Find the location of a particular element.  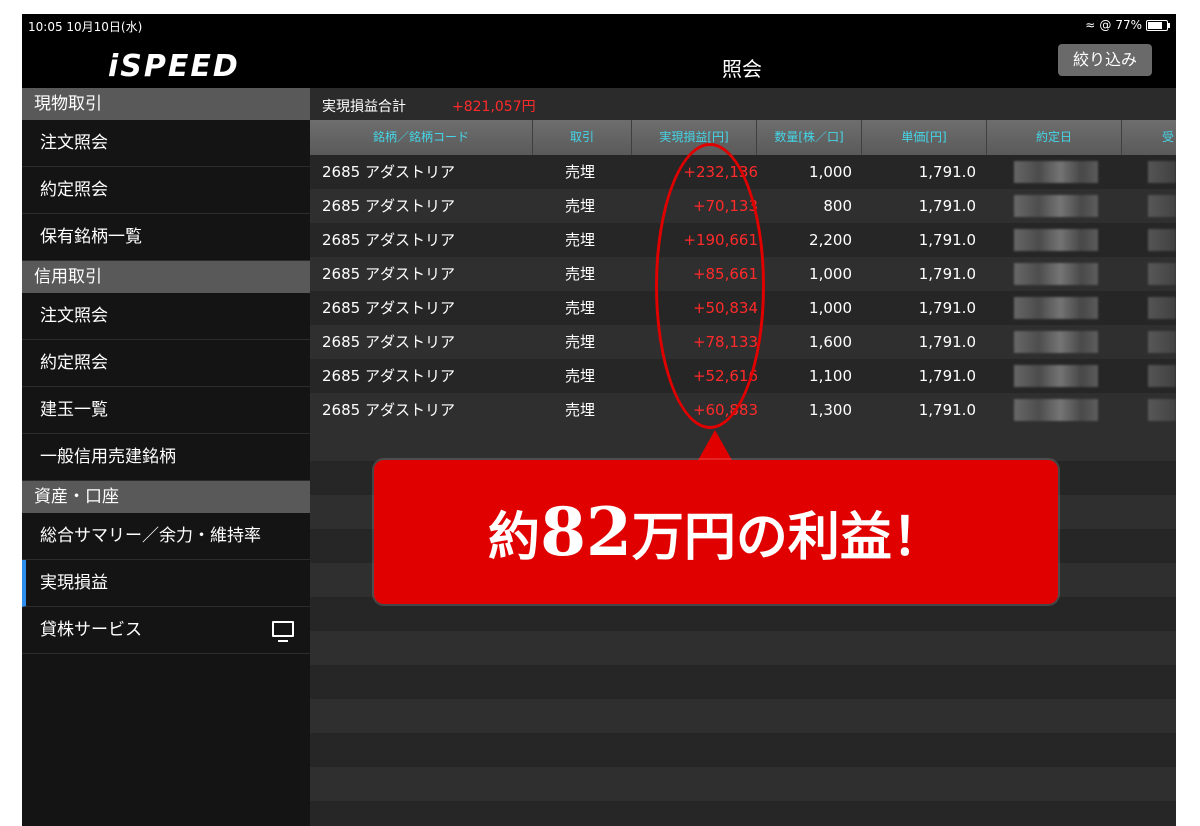

col-header-type: 取引 is located at coordinates (582, 137).